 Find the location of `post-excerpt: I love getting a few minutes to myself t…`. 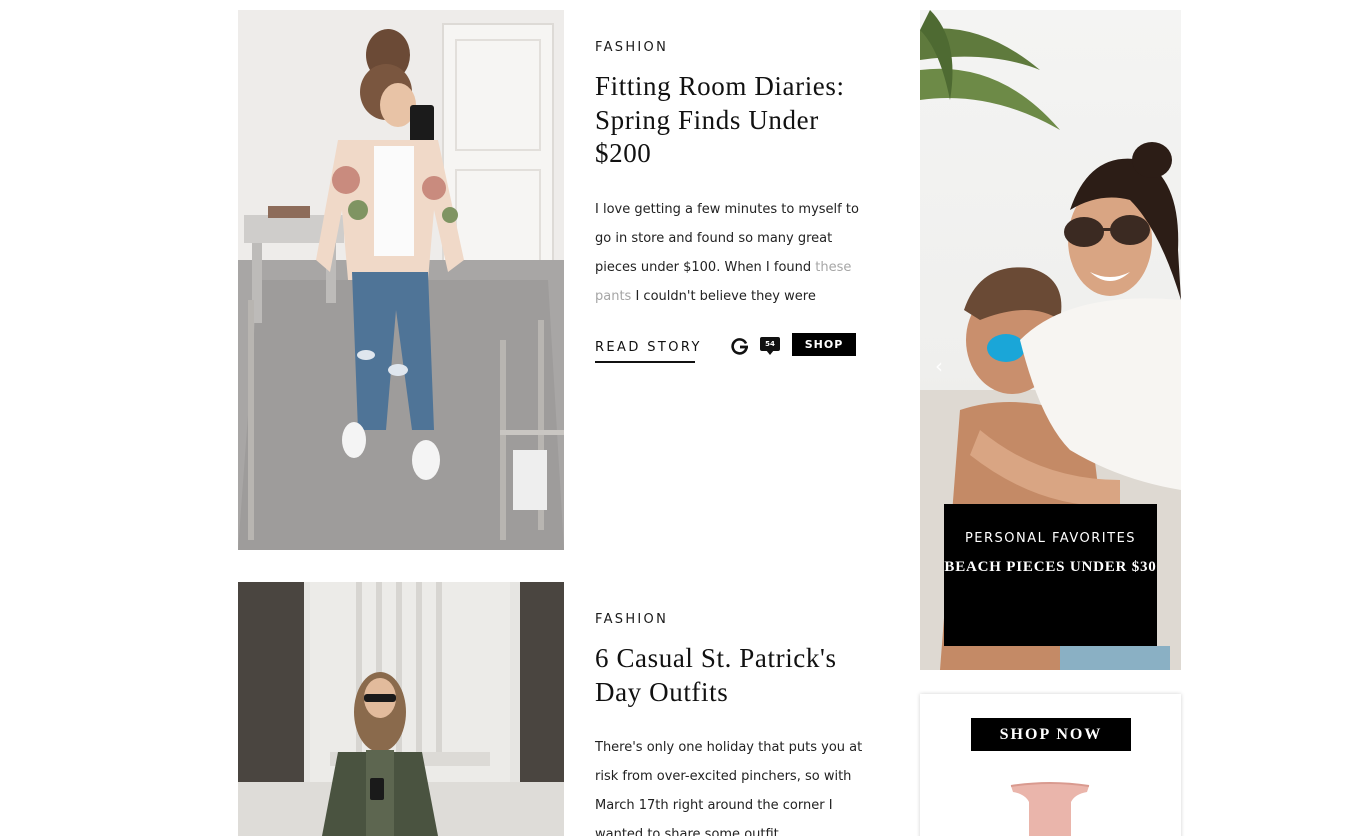

post-excerpt: I love getting a few minutes to myself t… is located at coordinates (729, 253).